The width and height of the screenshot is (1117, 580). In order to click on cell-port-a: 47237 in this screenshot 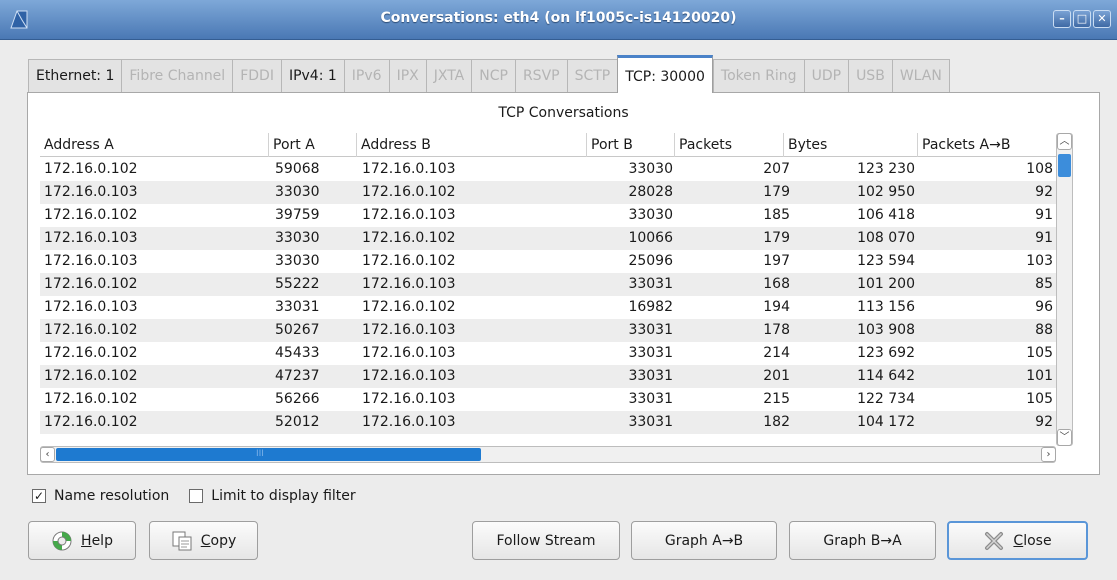, I will do `click(297, 376)`.